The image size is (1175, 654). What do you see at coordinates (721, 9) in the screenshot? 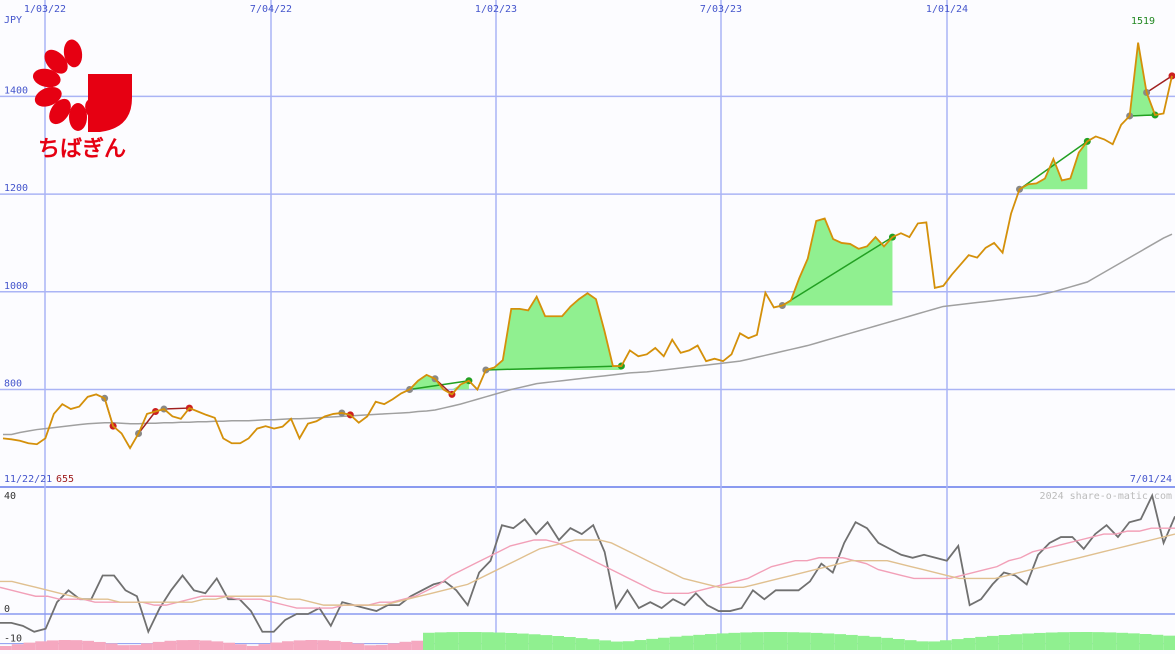
I see `date-tick-label: 7/03/23` at bounding box center [721, 9].